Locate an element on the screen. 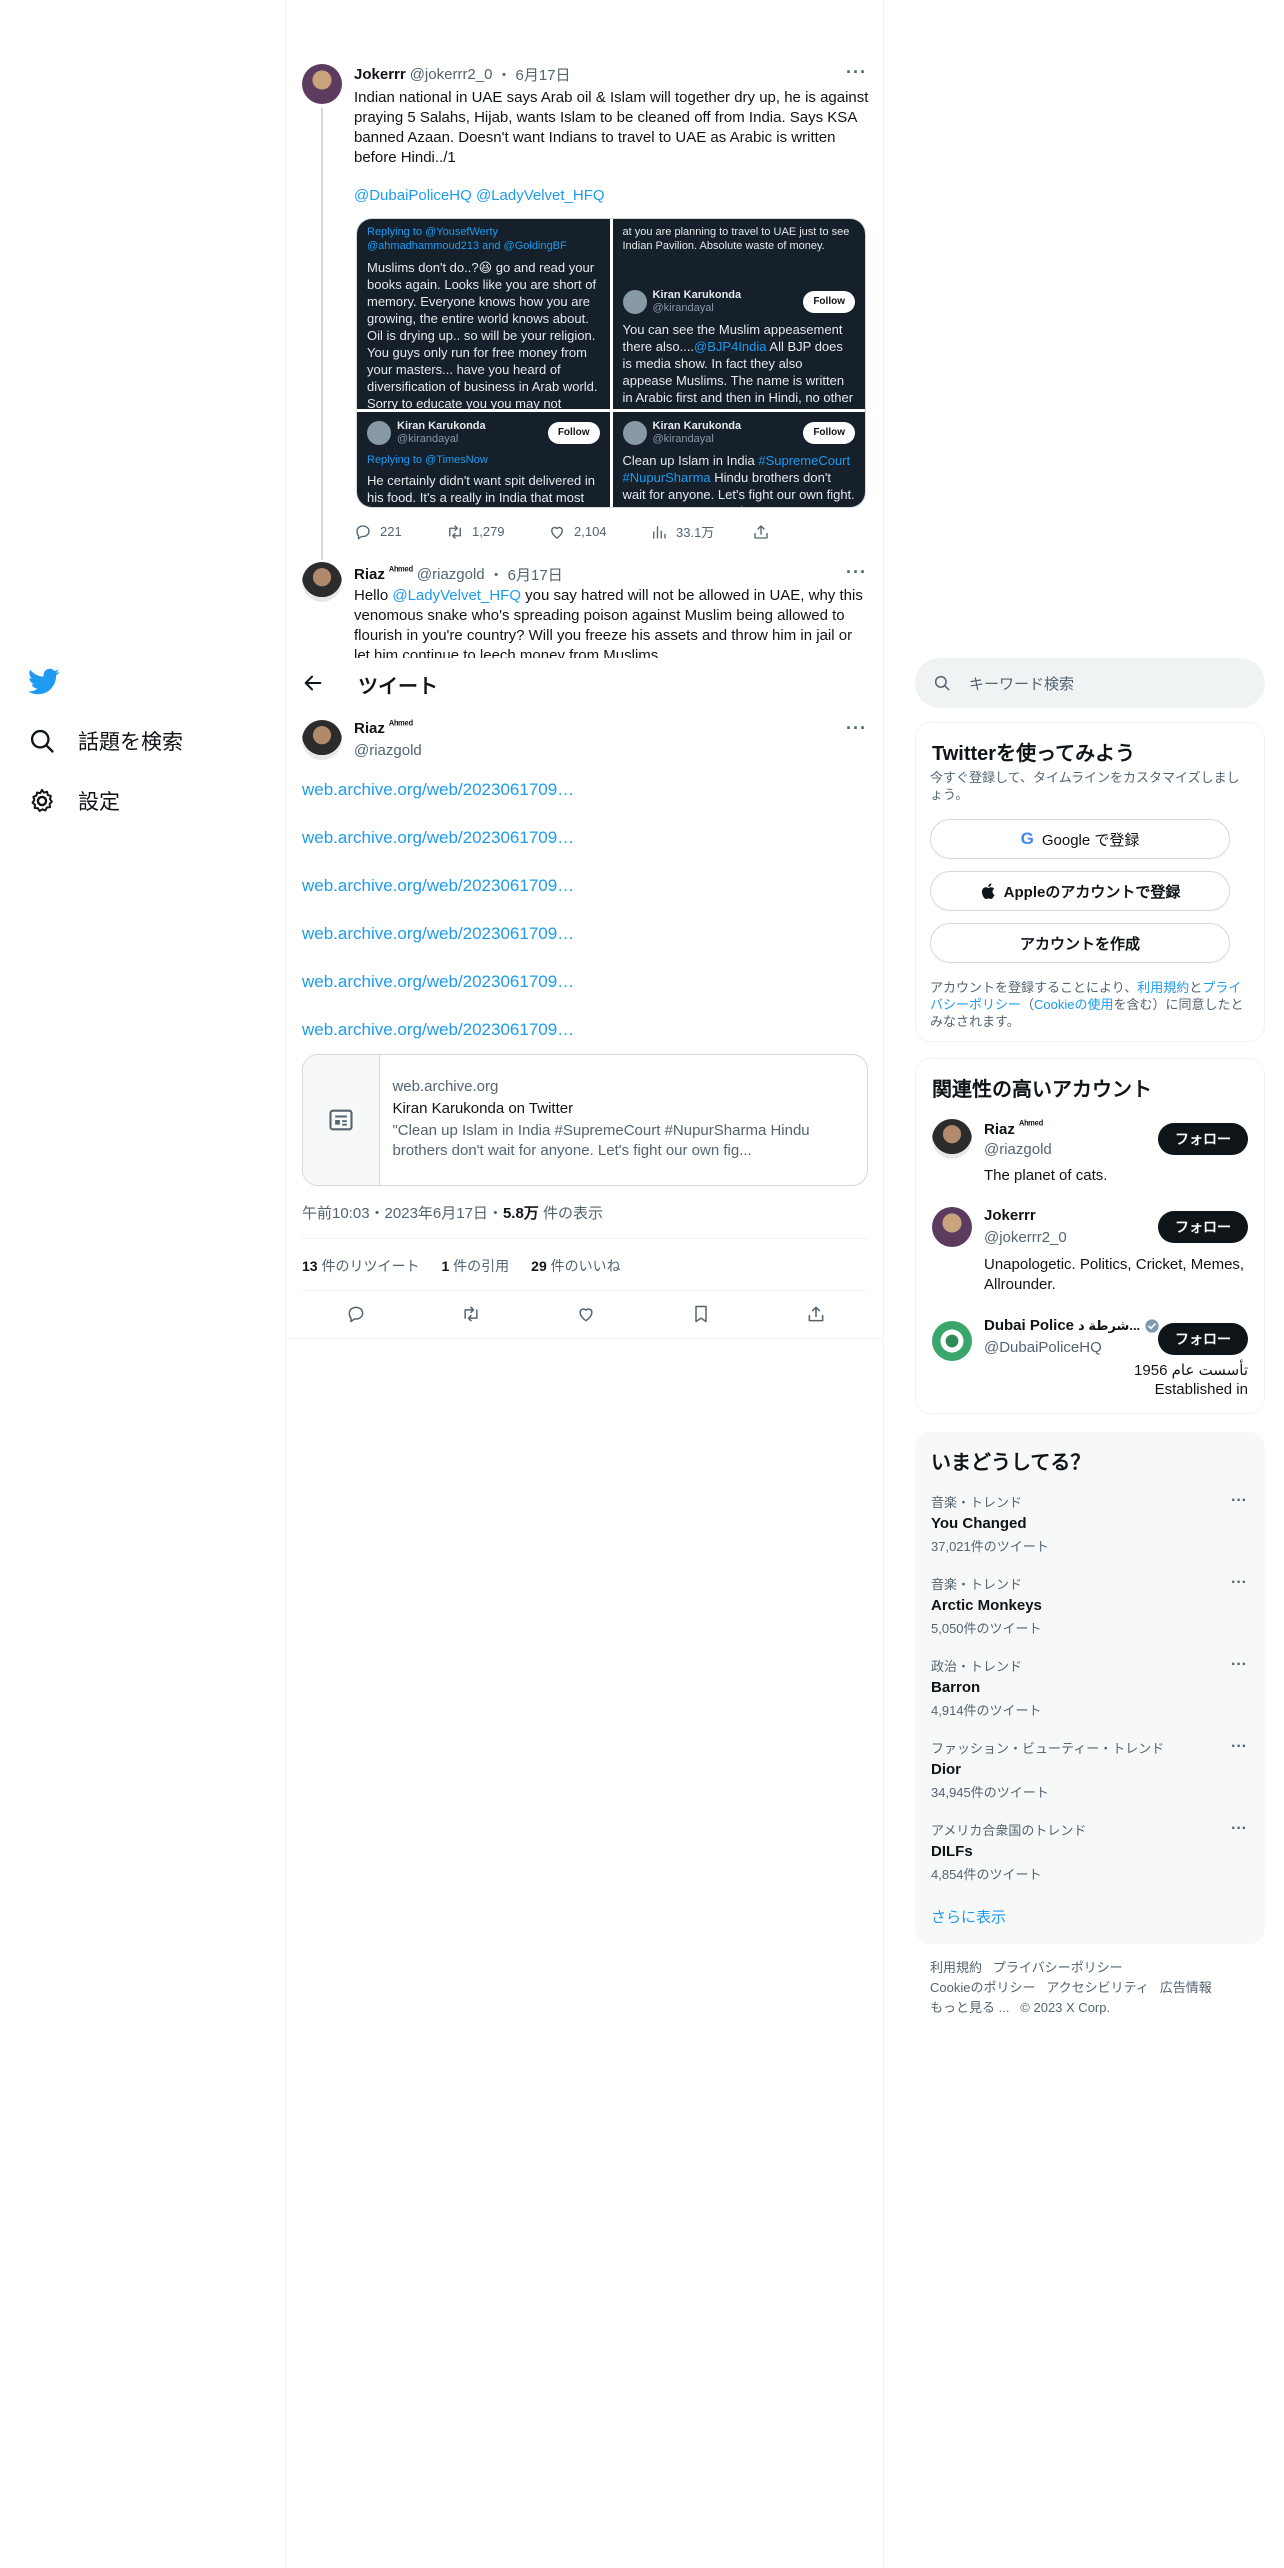 This screenshot has height=2568, width=1284. retweet-stat: 13 件のリツイート is located at coordinates (360, 1266).